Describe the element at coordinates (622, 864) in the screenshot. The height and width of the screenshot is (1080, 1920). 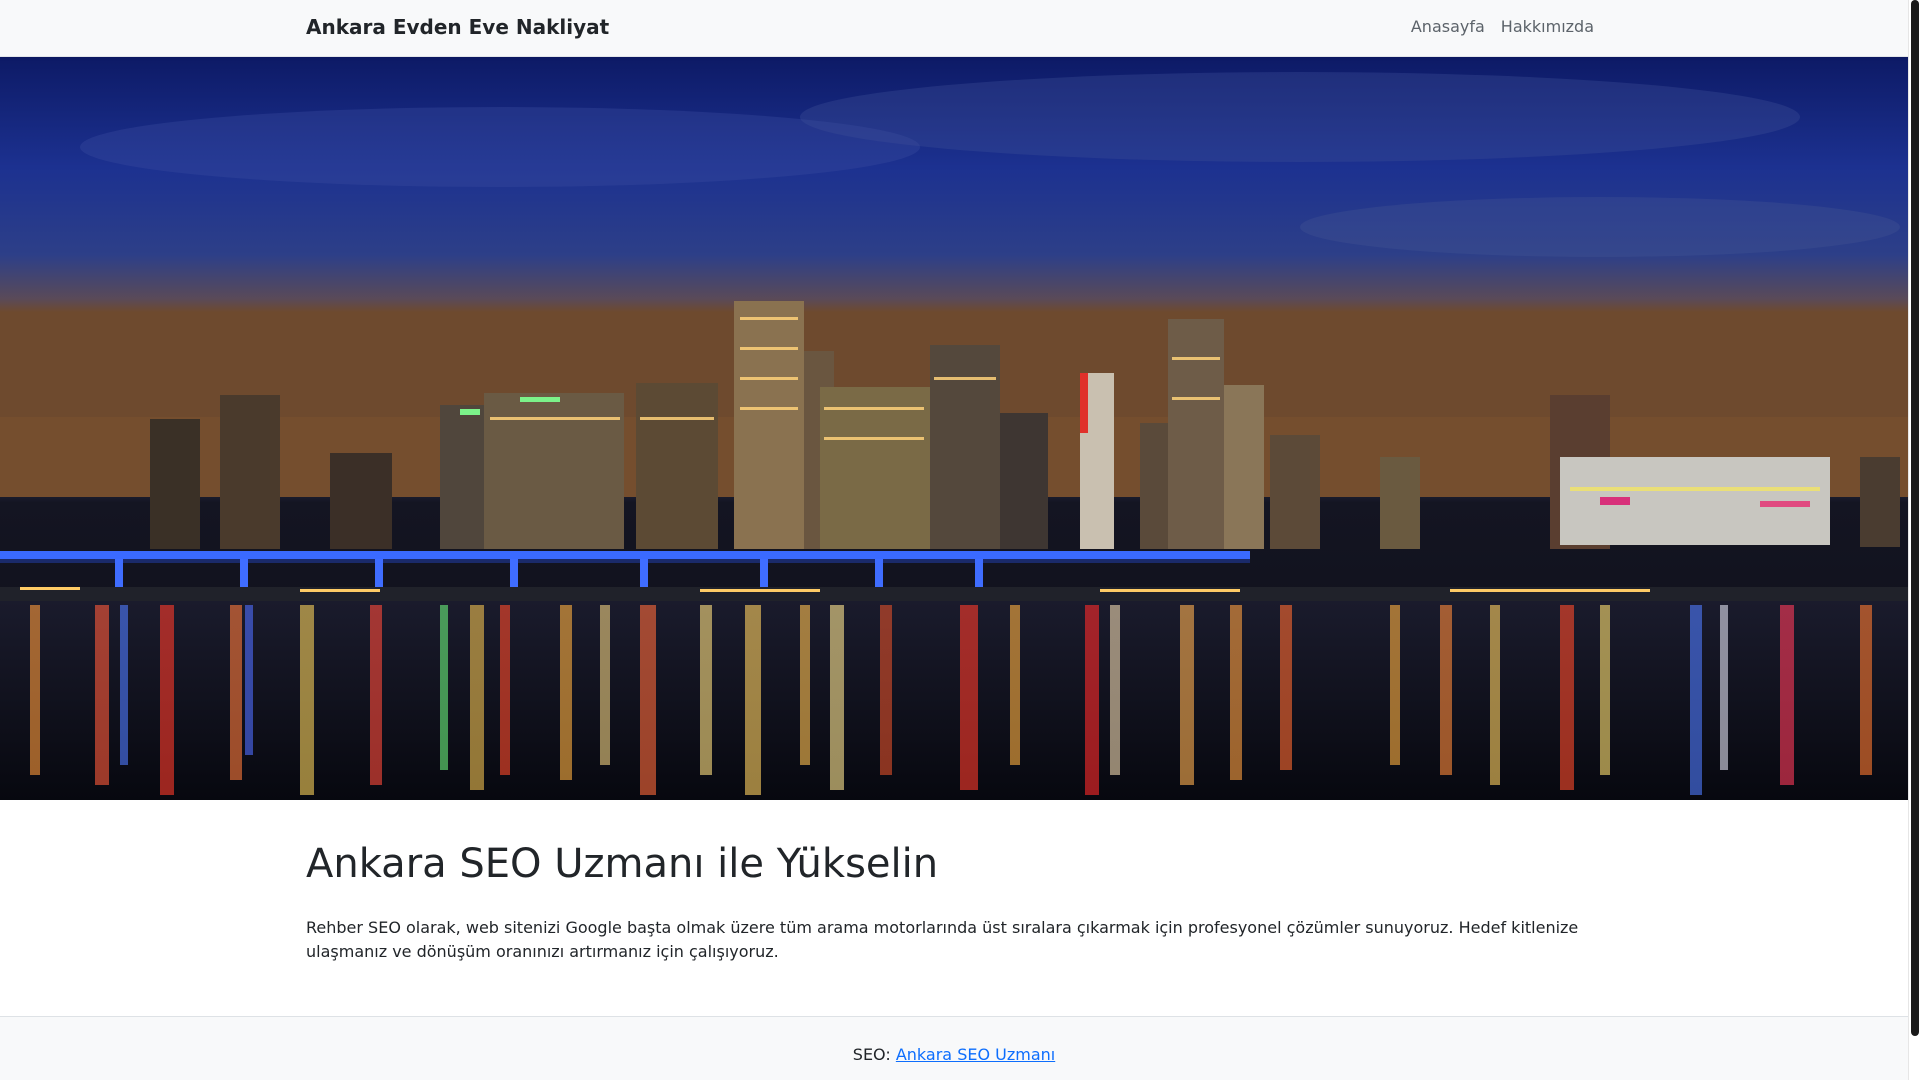
I see `page-title: Ankara SEO Uzmanı ile Yükselin` at that location.